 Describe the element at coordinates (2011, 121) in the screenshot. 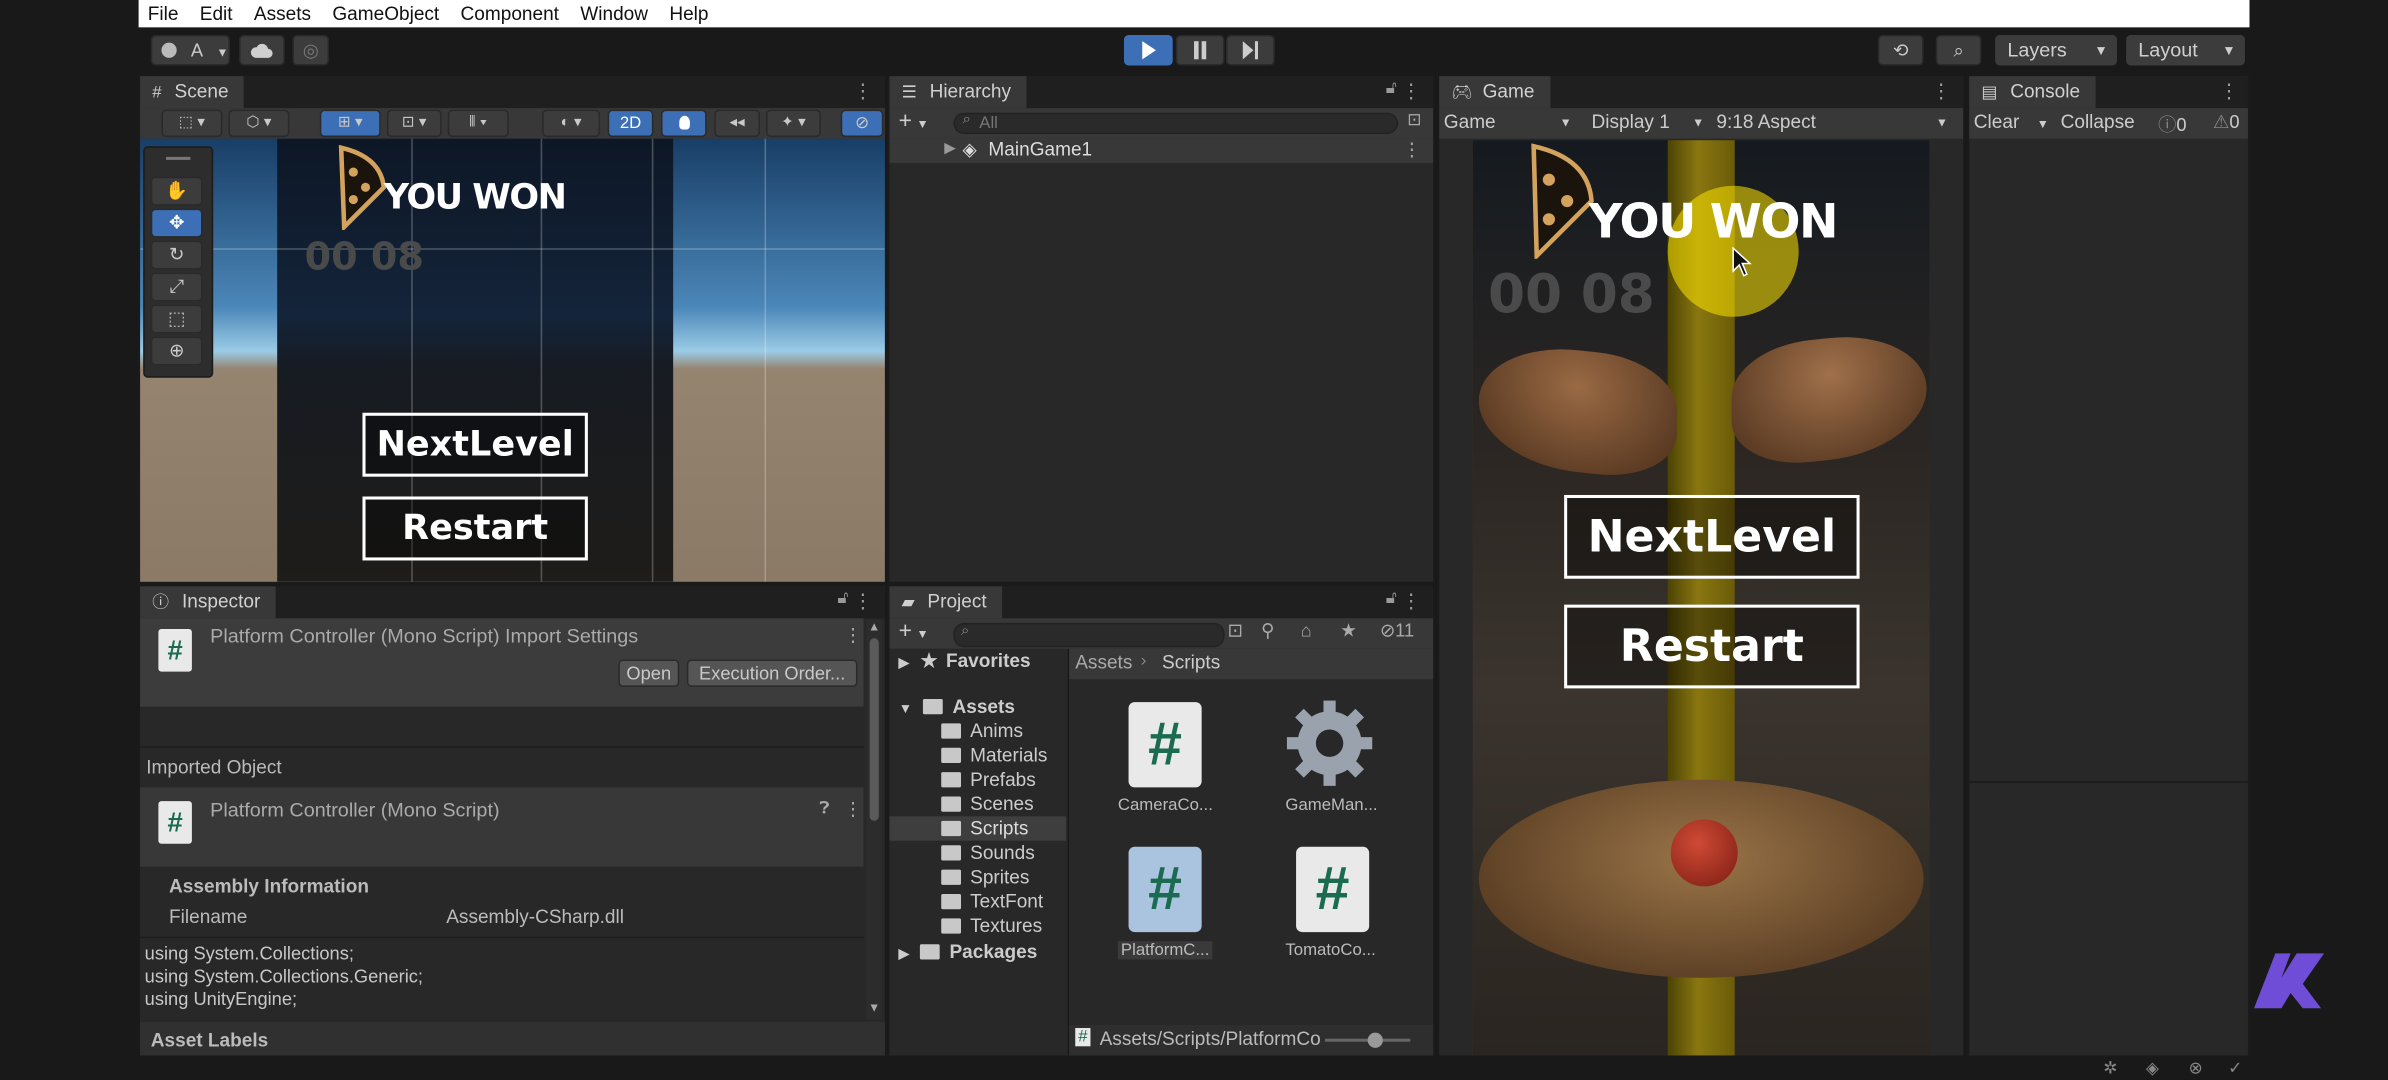

I see `clear-button: Clear ▼` at that location.